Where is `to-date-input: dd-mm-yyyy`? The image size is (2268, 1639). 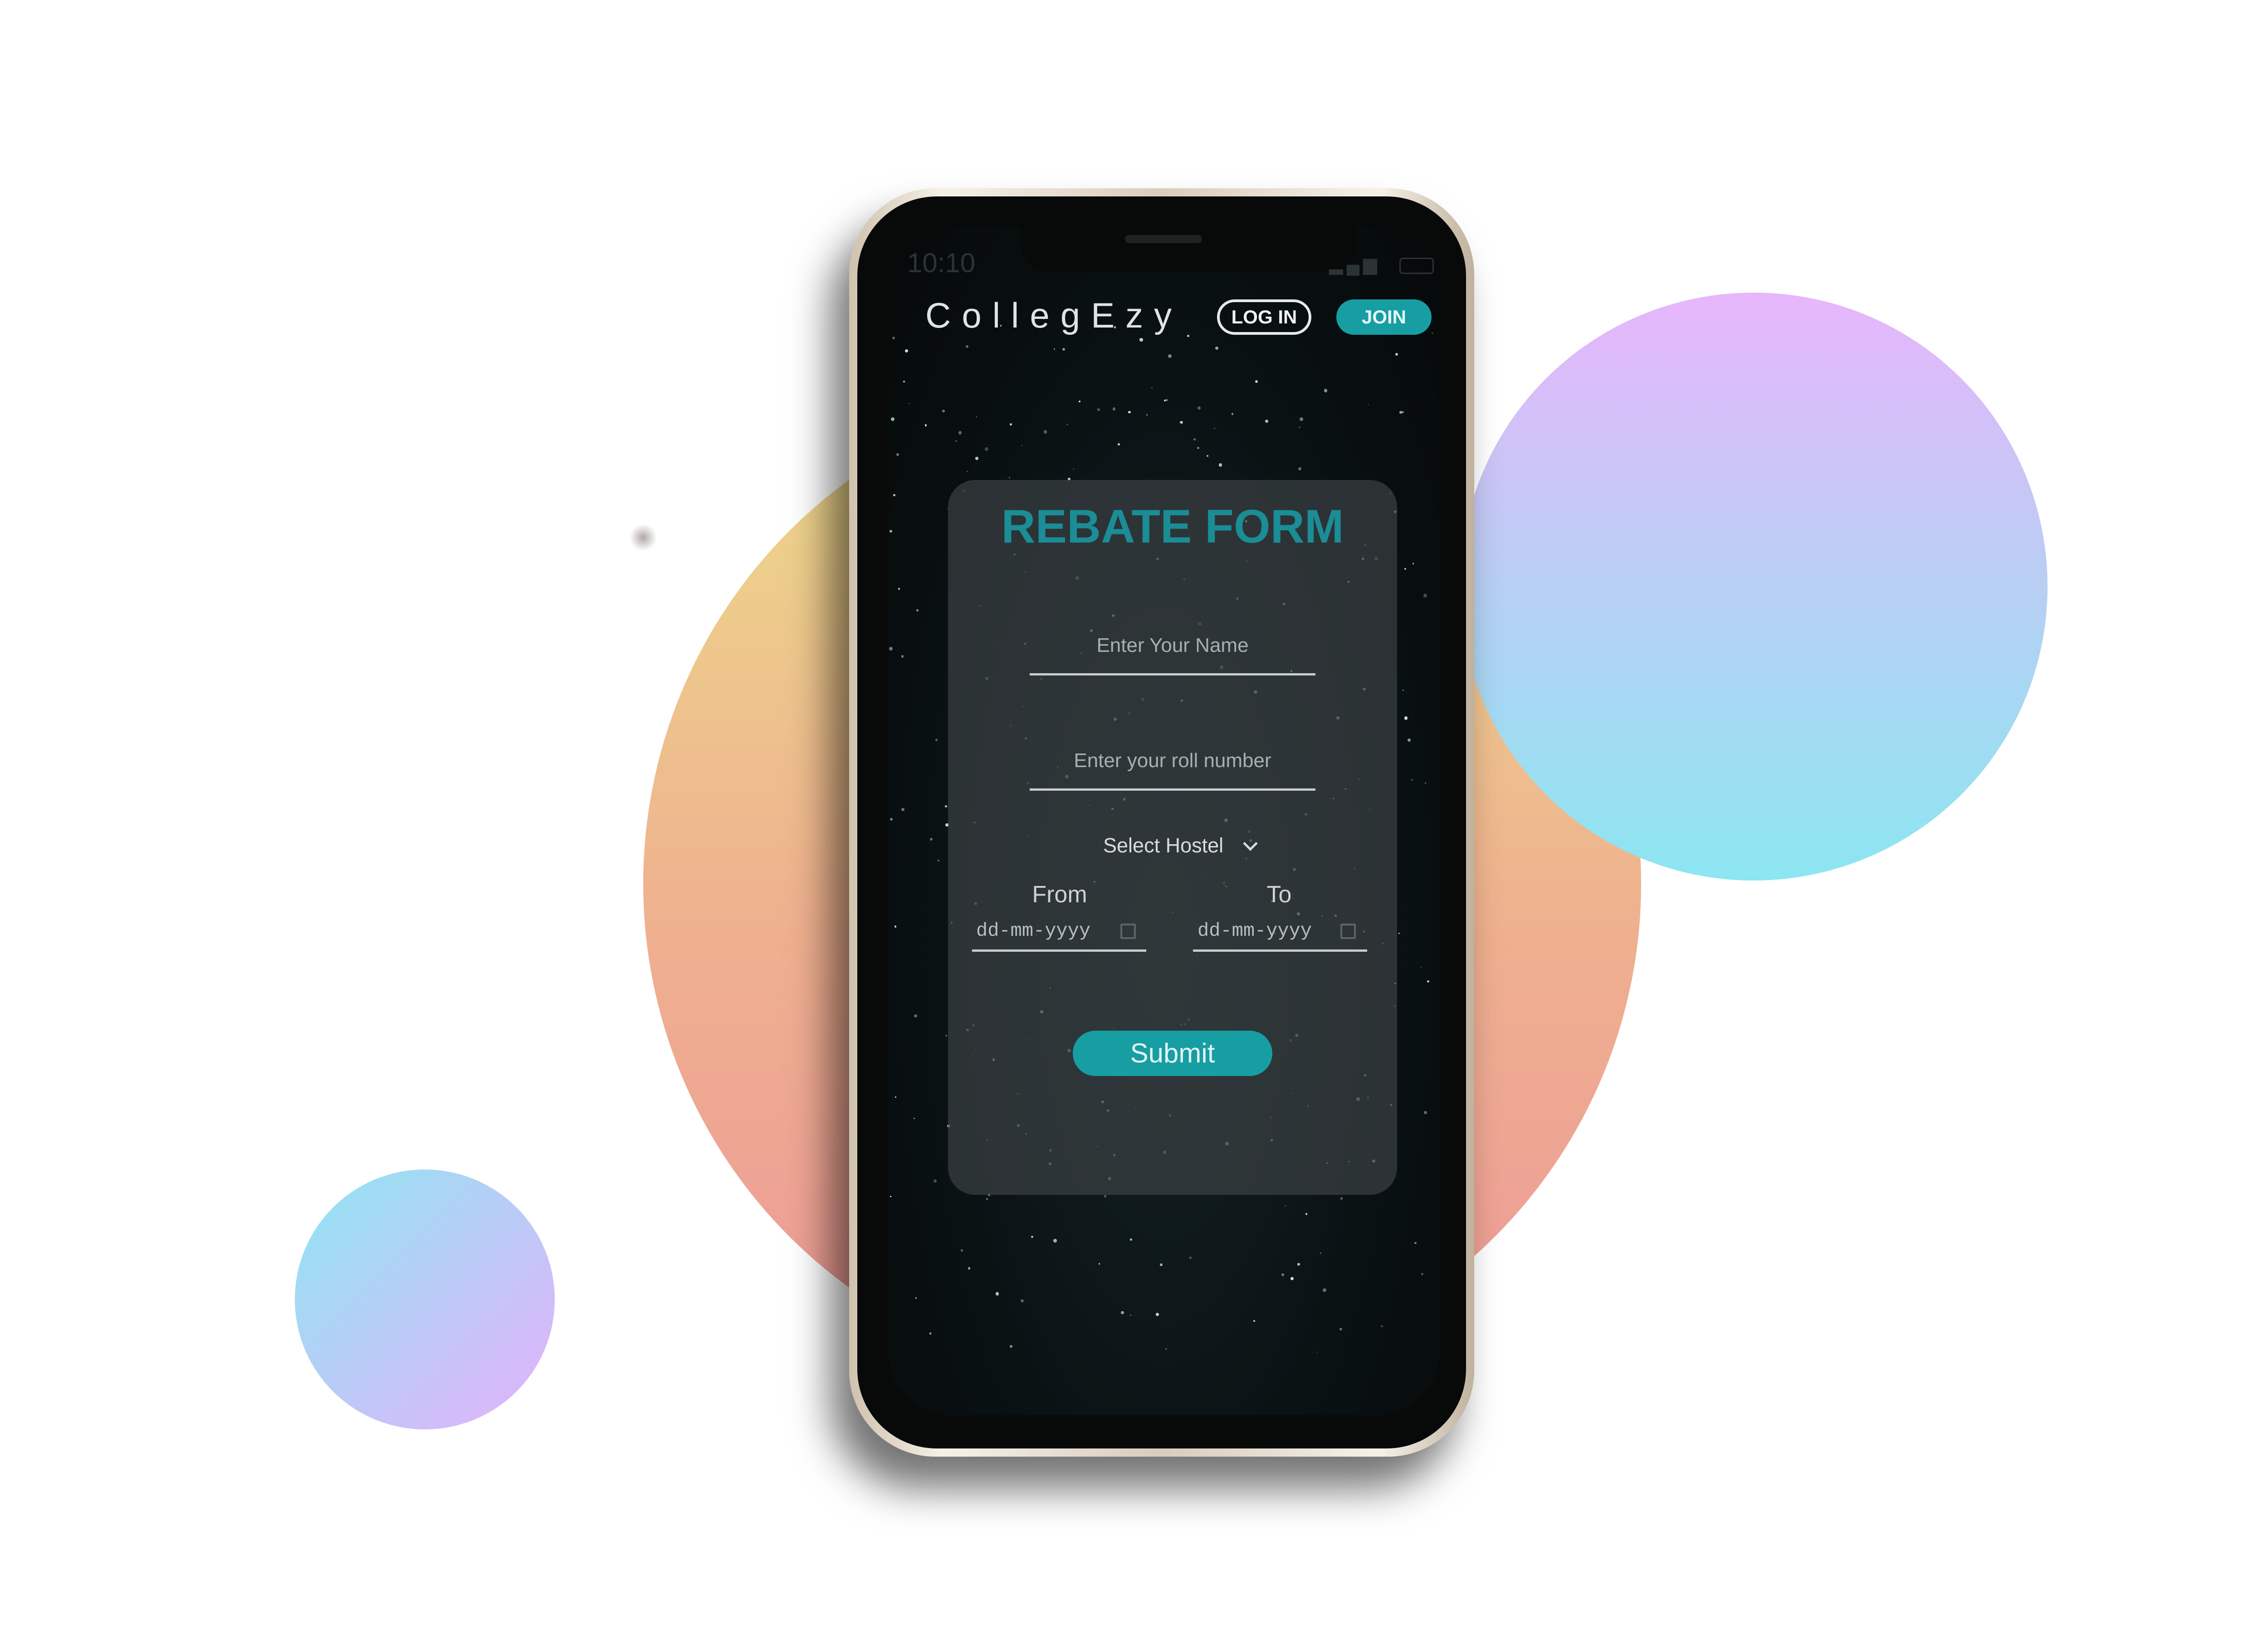 to-date-input: dd-mm-yyyy is located at coordinates (1255, 931).